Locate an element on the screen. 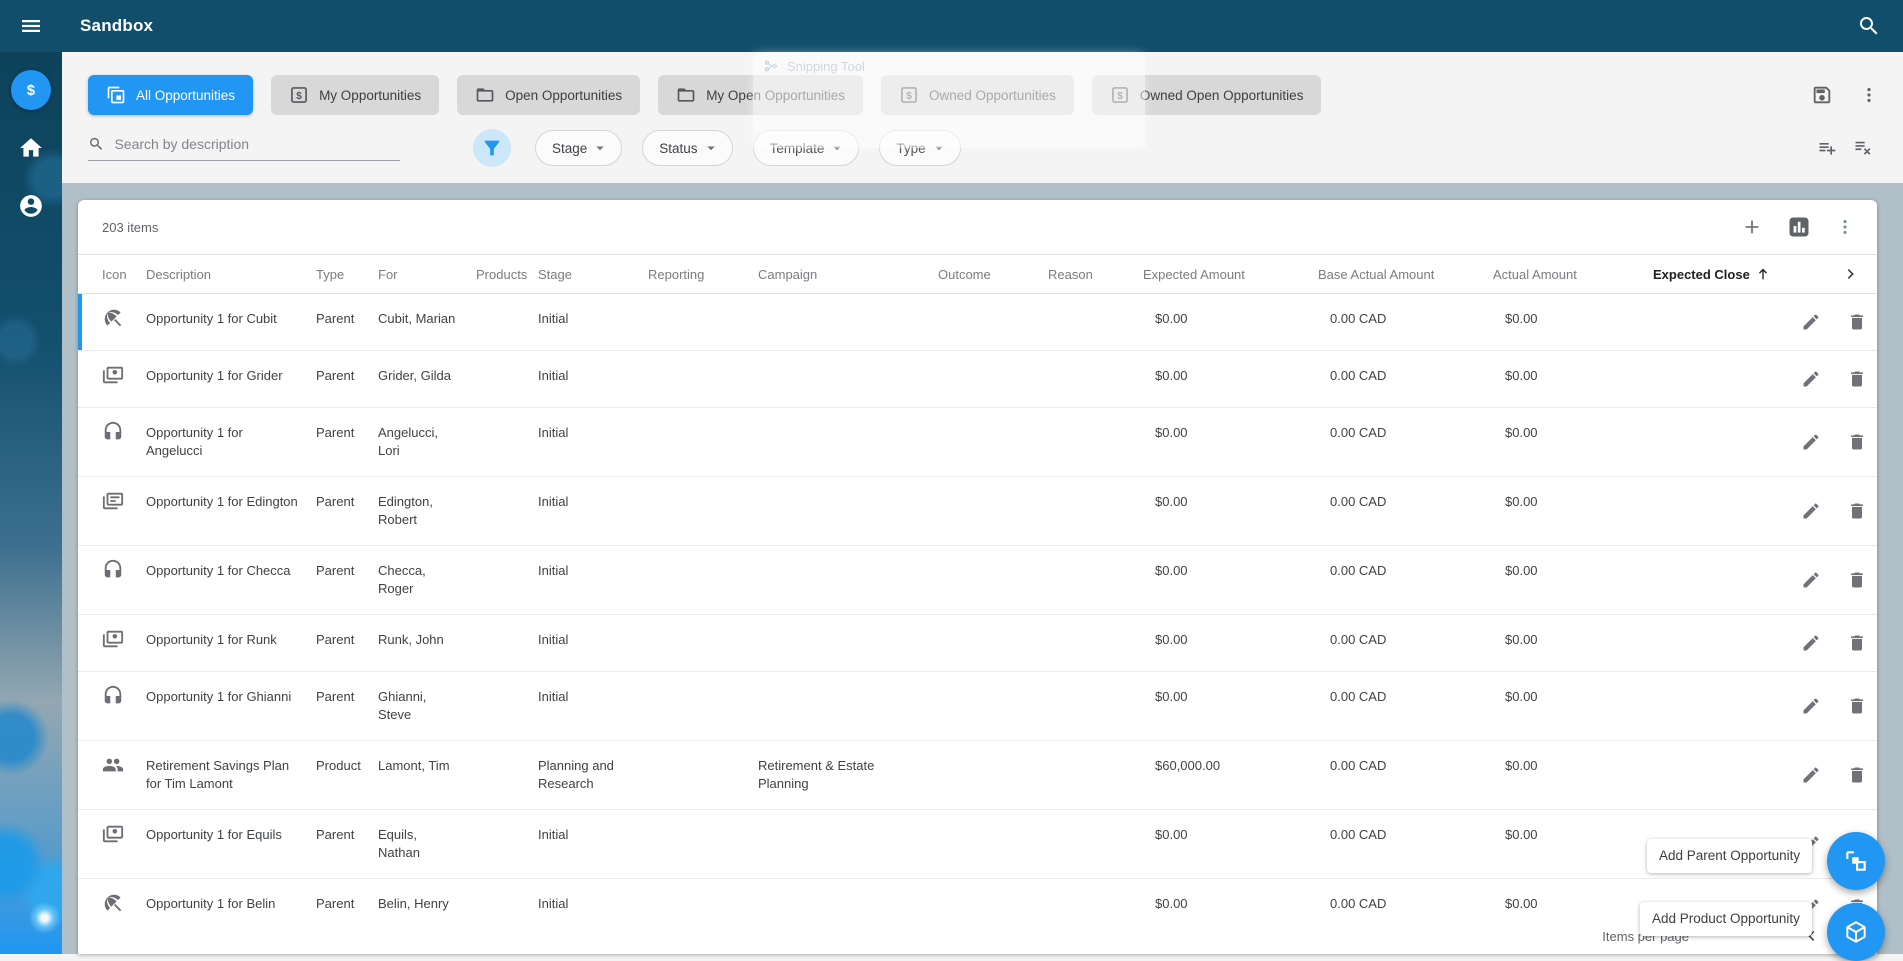  global-search-button is located at coordinates (1869, 26).